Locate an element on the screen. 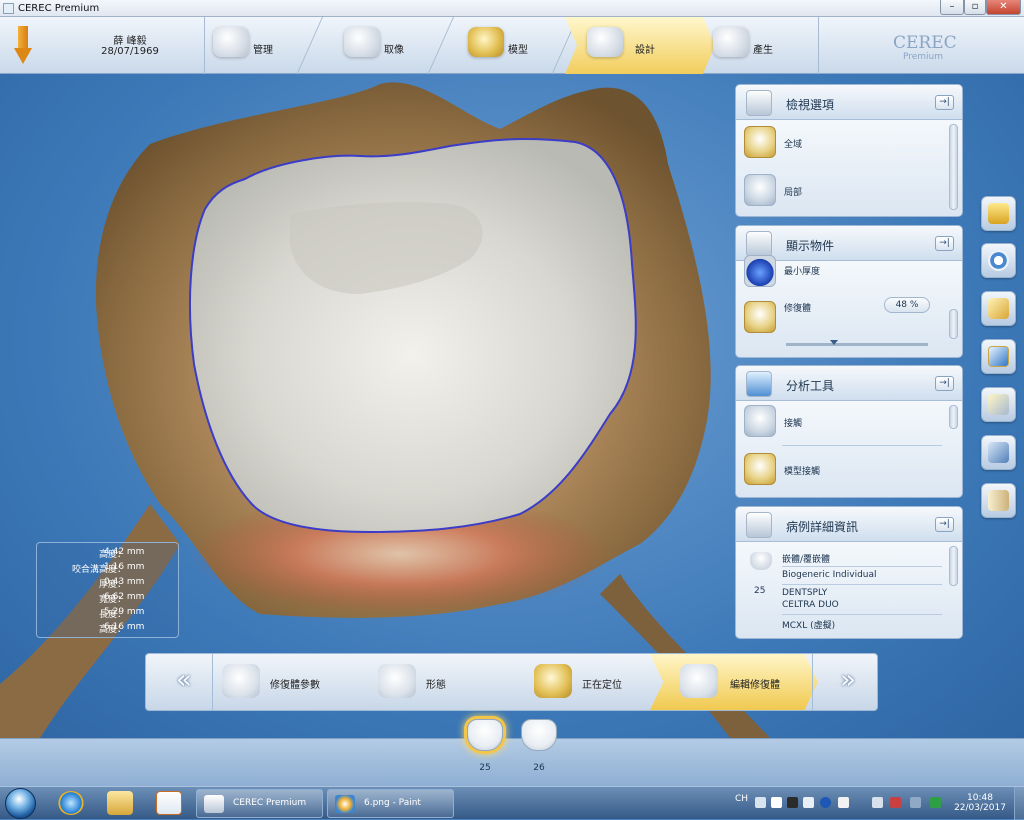 Image resolution: width=1024 pixels, height=820 pixels. explorer-icon is located at coordinates (120, 803).